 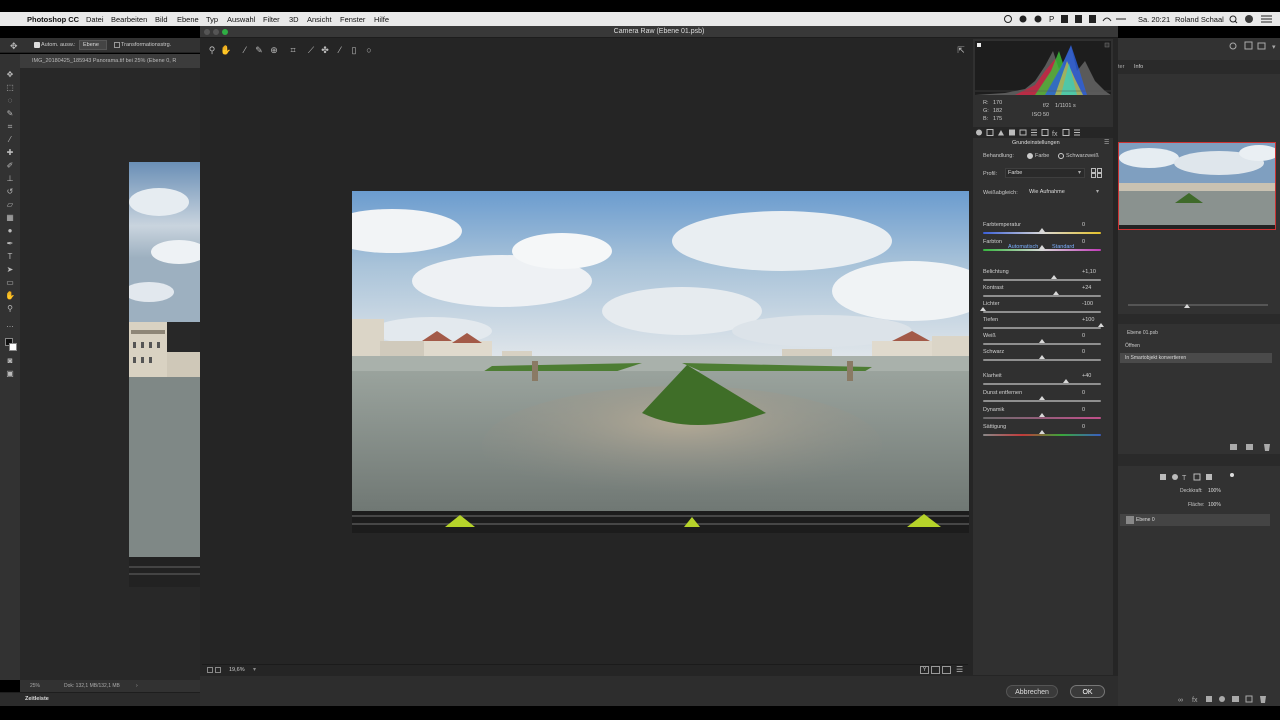 What do you see at coordinates (10, 205) in the screenshot?
I see `eraser-icon: ▱` at bounding box center [10, 205].